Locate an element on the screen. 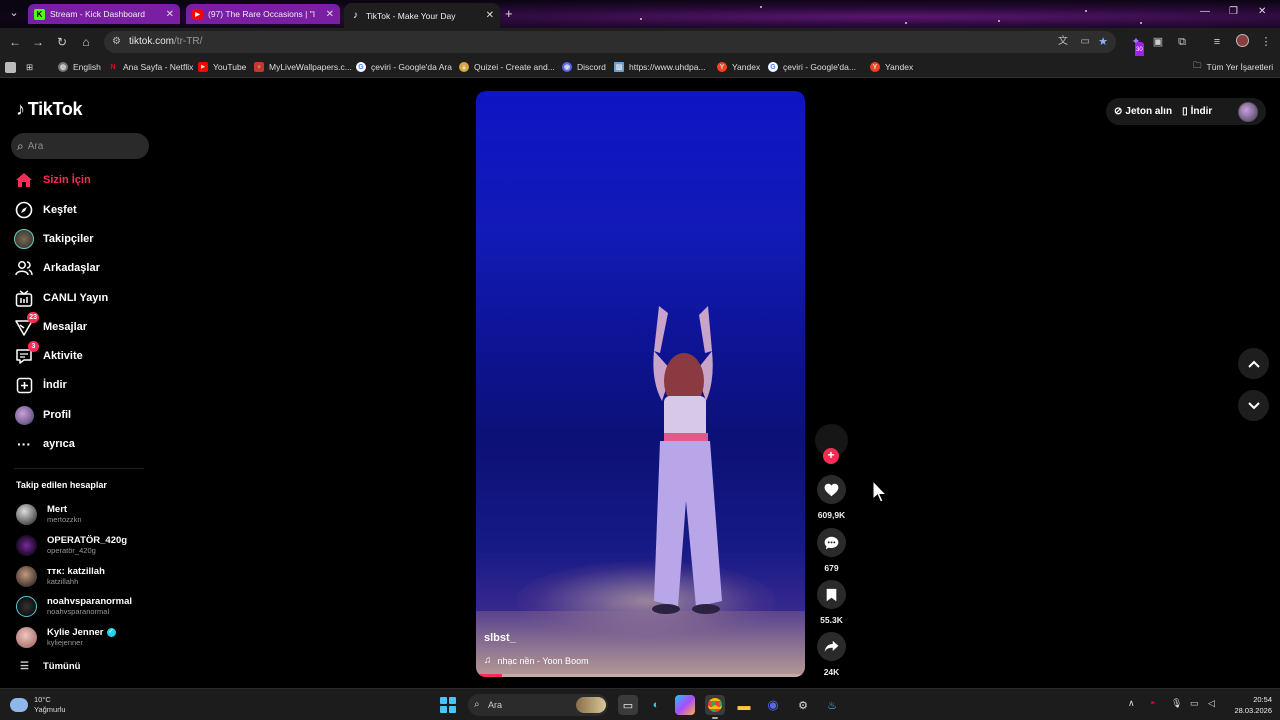 This screenshot has height=720, width=1280. copilot-icon is located at coordinates (685, 705).